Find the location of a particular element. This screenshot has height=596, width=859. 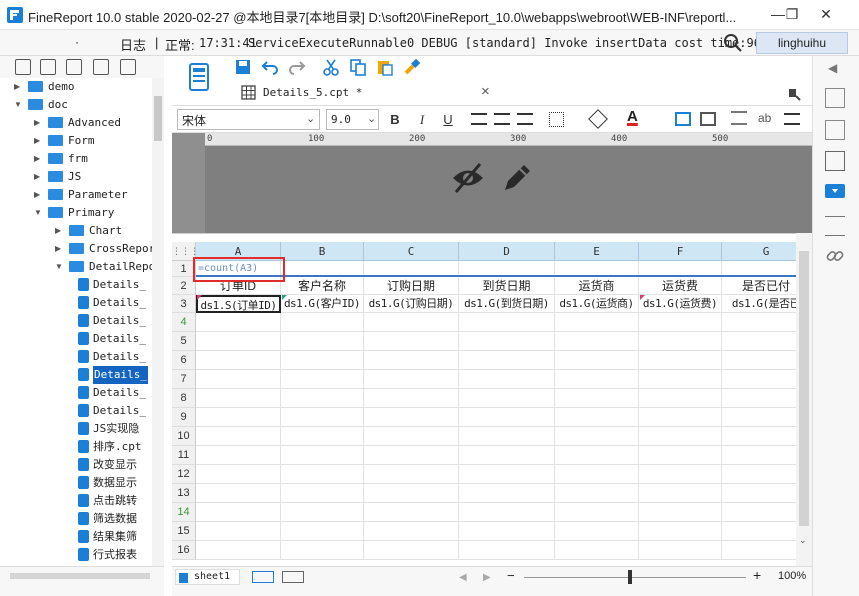

tab-close-icon: × is located at coordinates (485, 91).